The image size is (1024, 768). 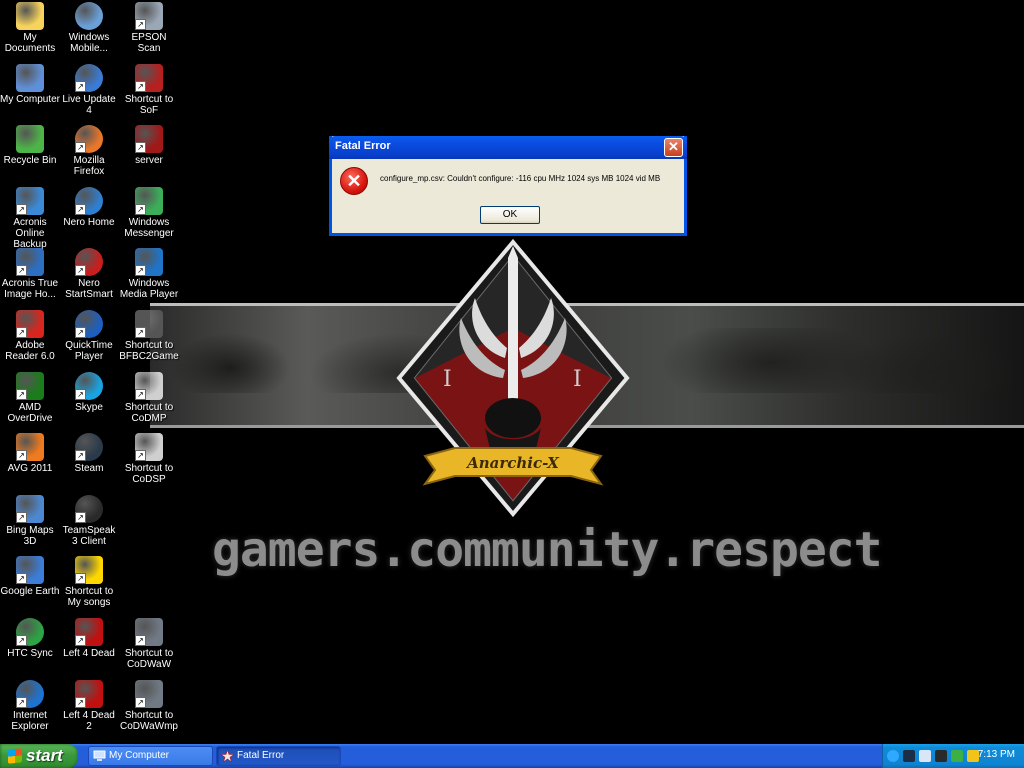 I want to click on desktop-icon-server: ↗ server, so click(x=149, y=145).